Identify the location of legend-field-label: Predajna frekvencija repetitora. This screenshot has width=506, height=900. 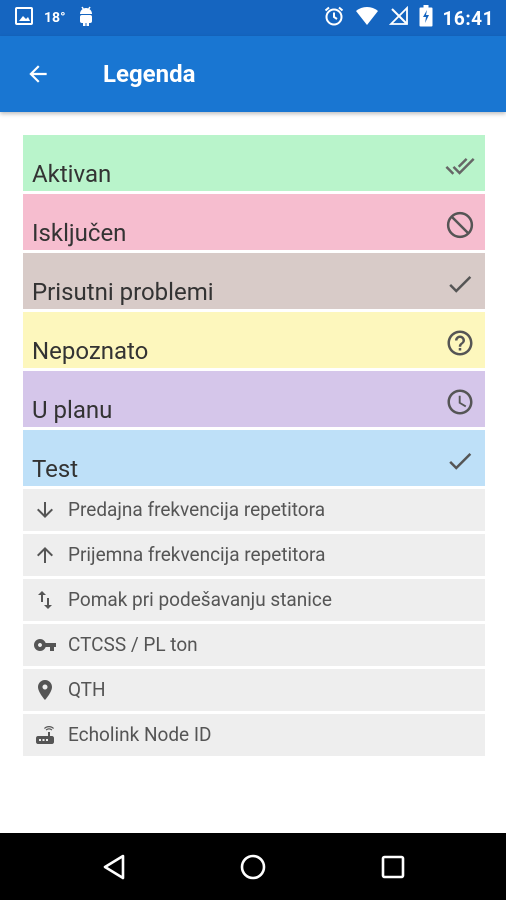
(197, 509).